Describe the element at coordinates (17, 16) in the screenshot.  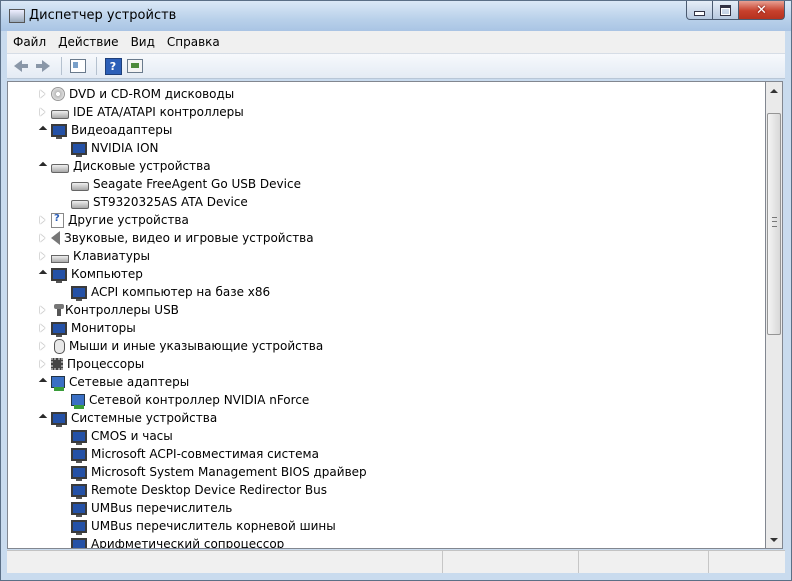
I see `device-manager-icon` at that location.